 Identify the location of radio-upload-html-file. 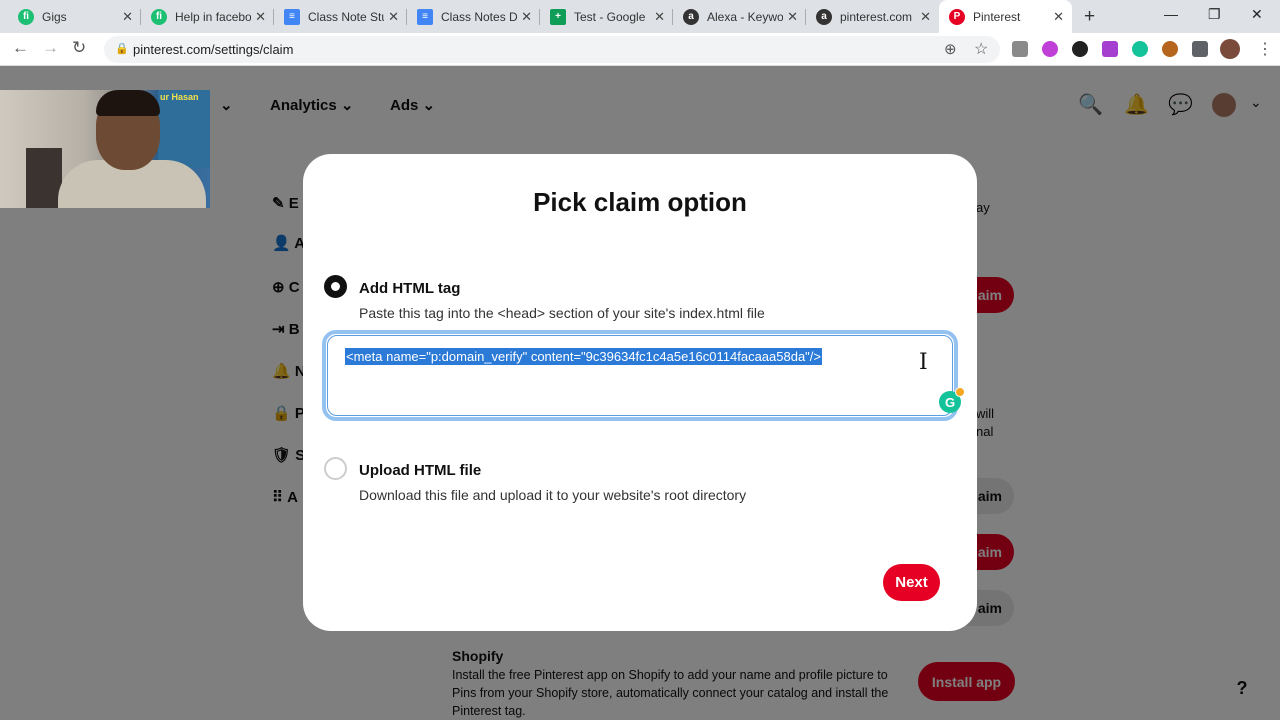
(335, 468).